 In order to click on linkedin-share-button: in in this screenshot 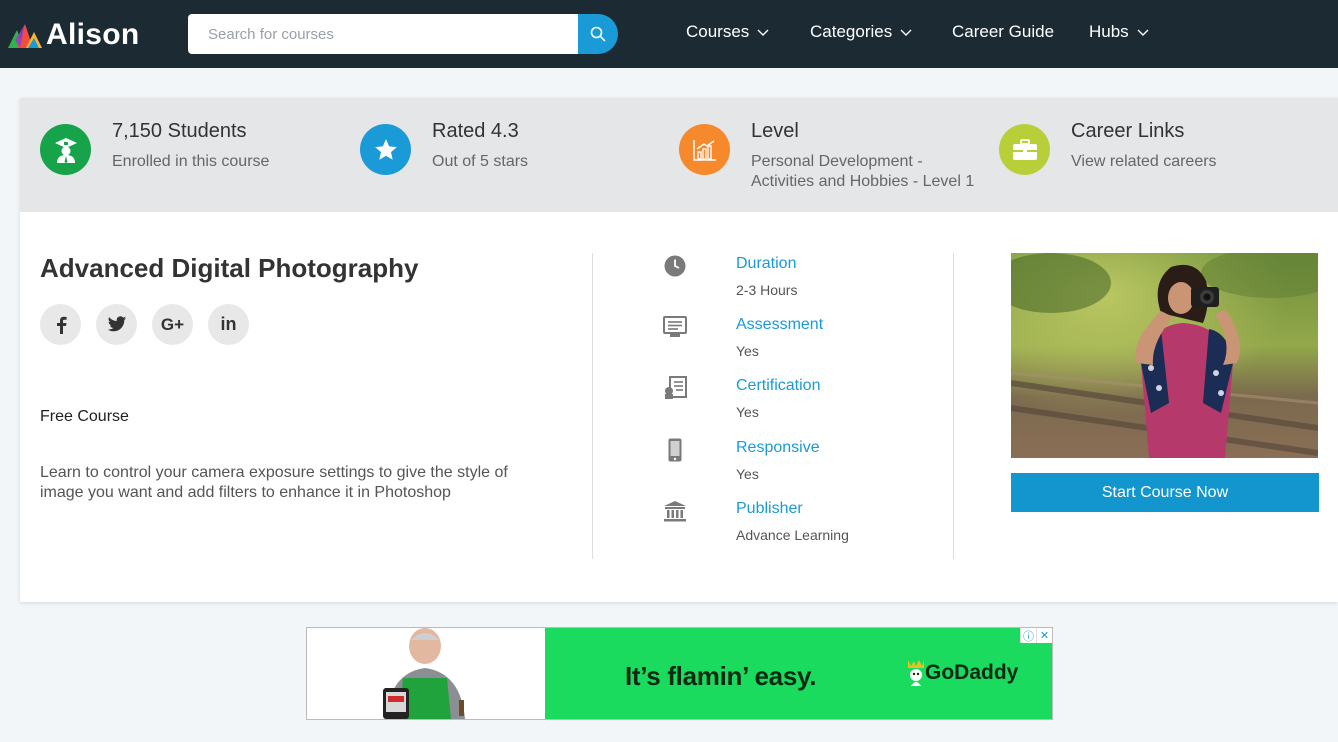, I will do `click(228, 324)`.